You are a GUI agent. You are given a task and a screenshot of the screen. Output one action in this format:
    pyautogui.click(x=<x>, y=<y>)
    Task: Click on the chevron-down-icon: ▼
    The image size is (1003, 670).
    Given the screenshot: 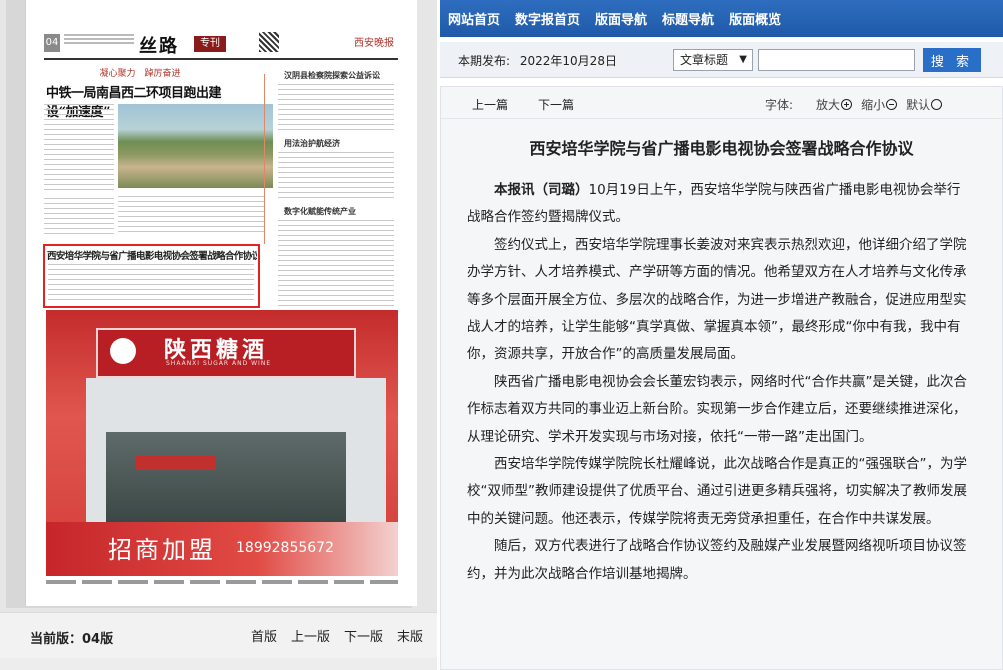 What is the action you would take?
    pyautogui.click(x=743, y=59)
    